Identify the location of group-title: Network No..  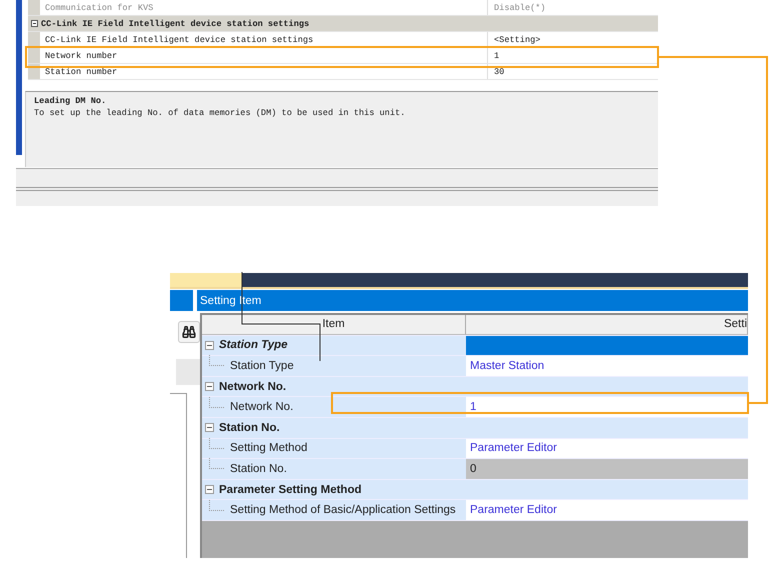
(252, 386).